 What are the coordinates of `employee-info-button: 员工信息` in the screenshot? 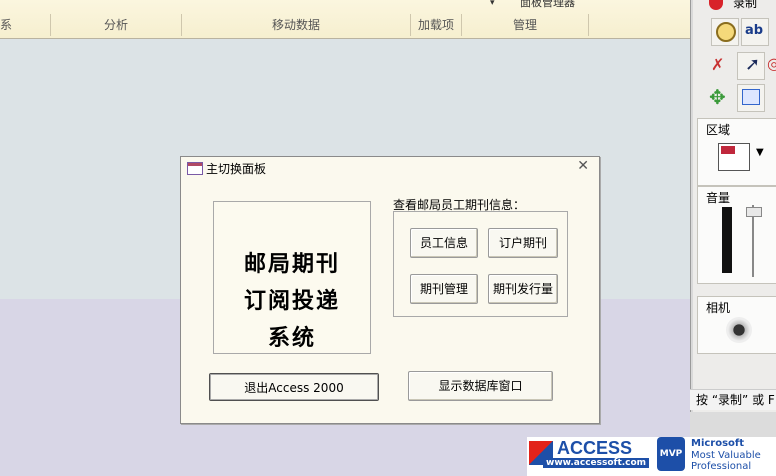 It's located at (444, 243).